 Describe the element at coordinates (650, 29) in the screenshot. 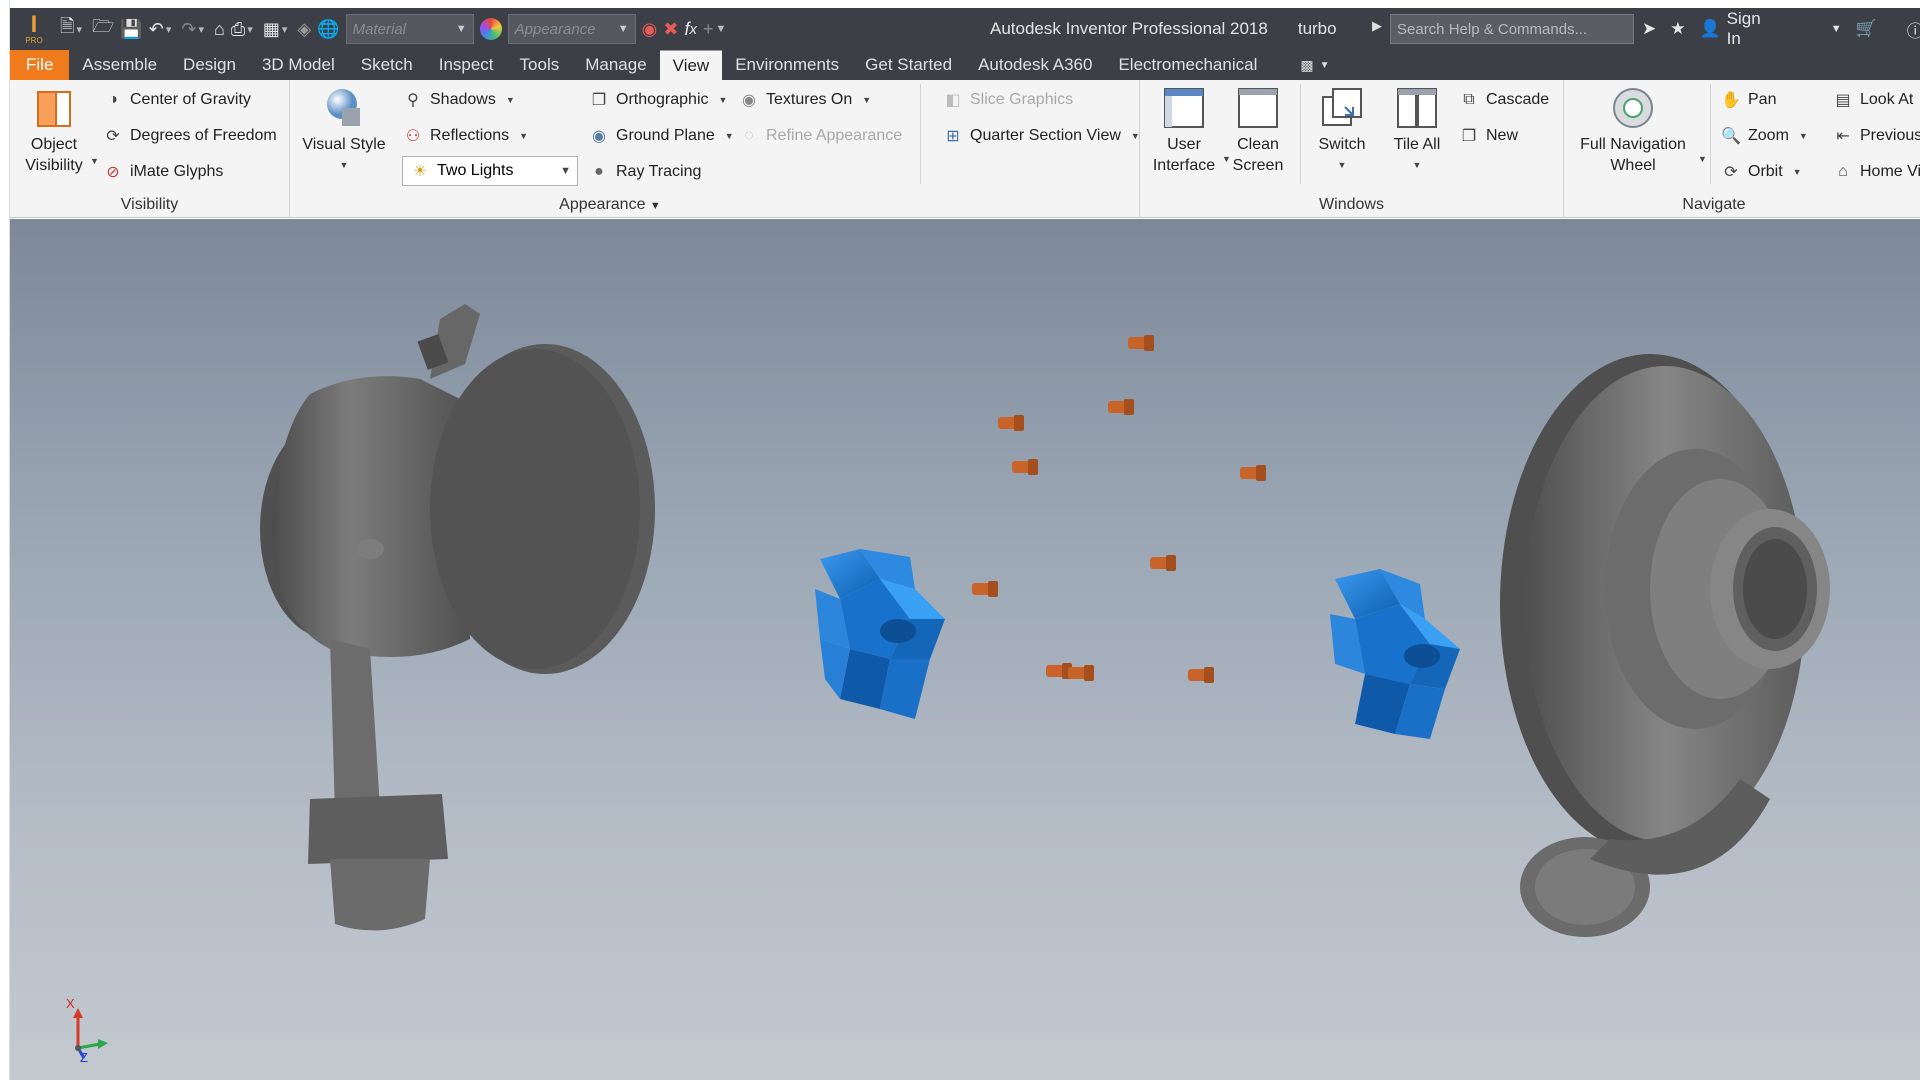

I see `adjust-appearance-icon: ◉` at that location.